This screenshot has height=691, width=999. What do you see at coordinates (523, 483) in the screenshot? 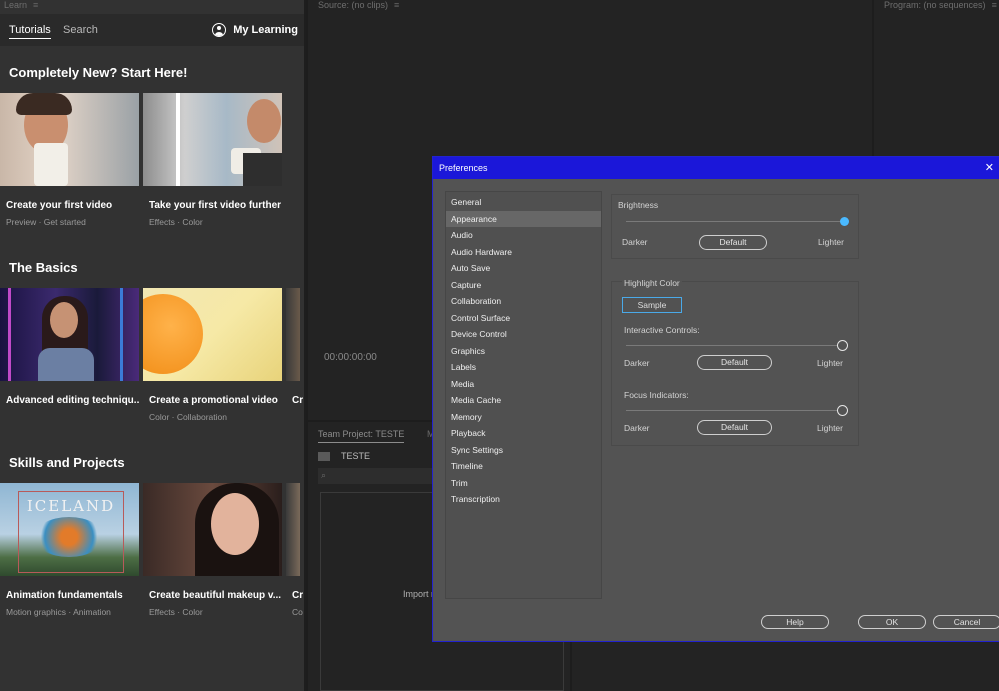
I see `category-item: Trim` at bounding box center [523, 483].